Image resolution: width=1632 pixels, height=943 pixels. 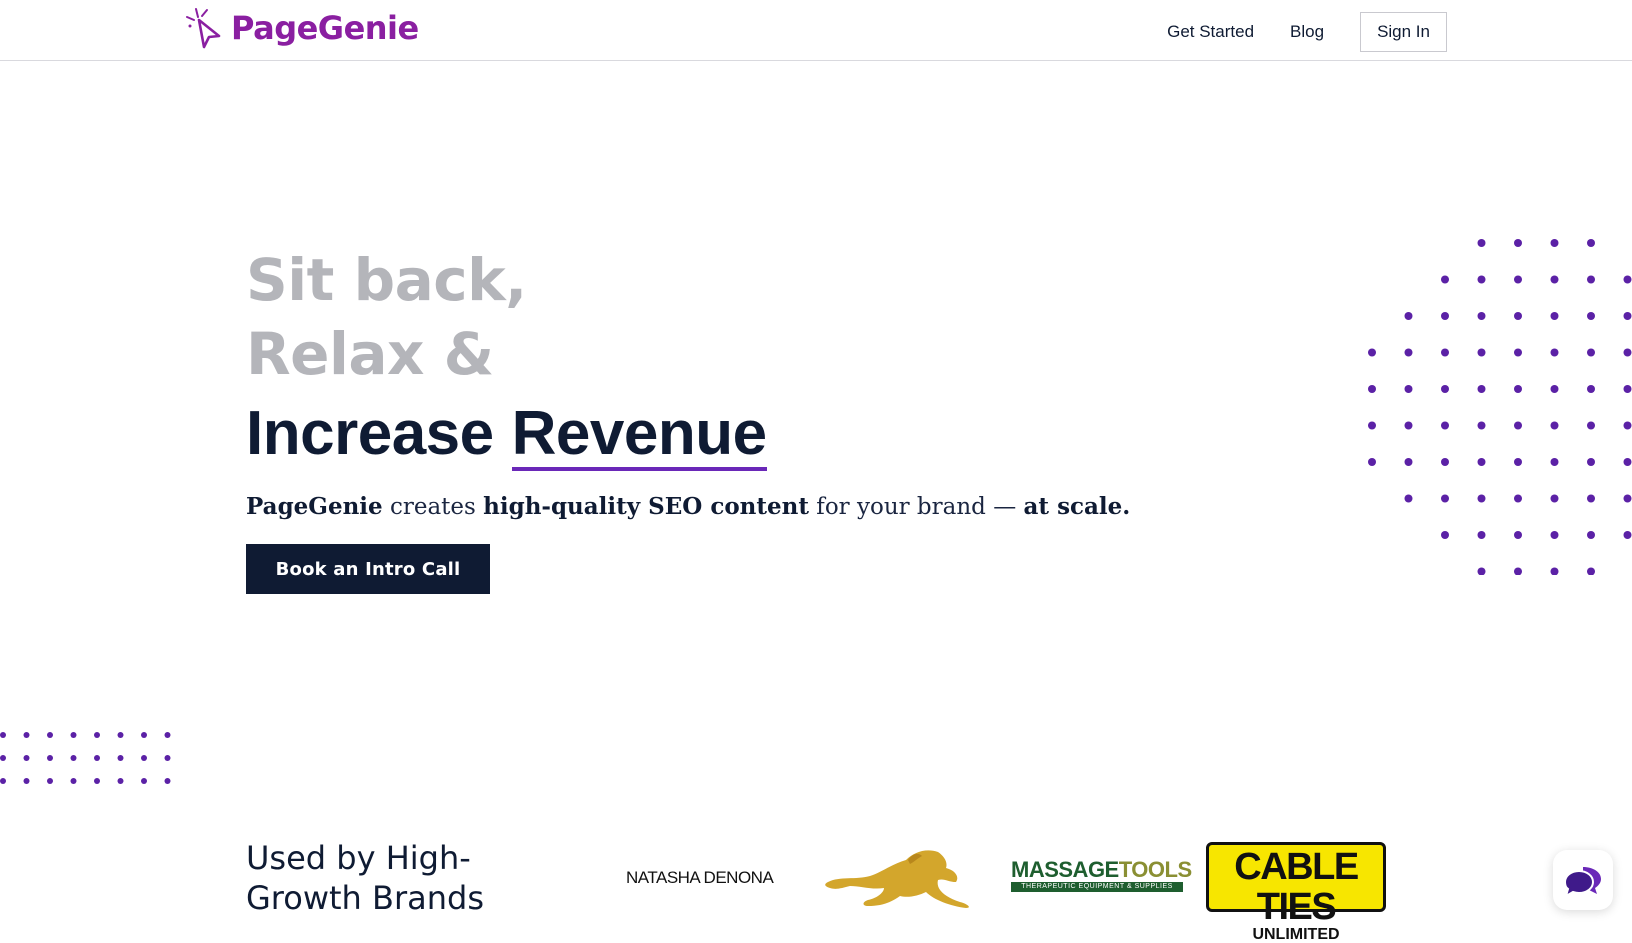 I want to click on brand-name: PageGenie, so click(x=325, y=28).